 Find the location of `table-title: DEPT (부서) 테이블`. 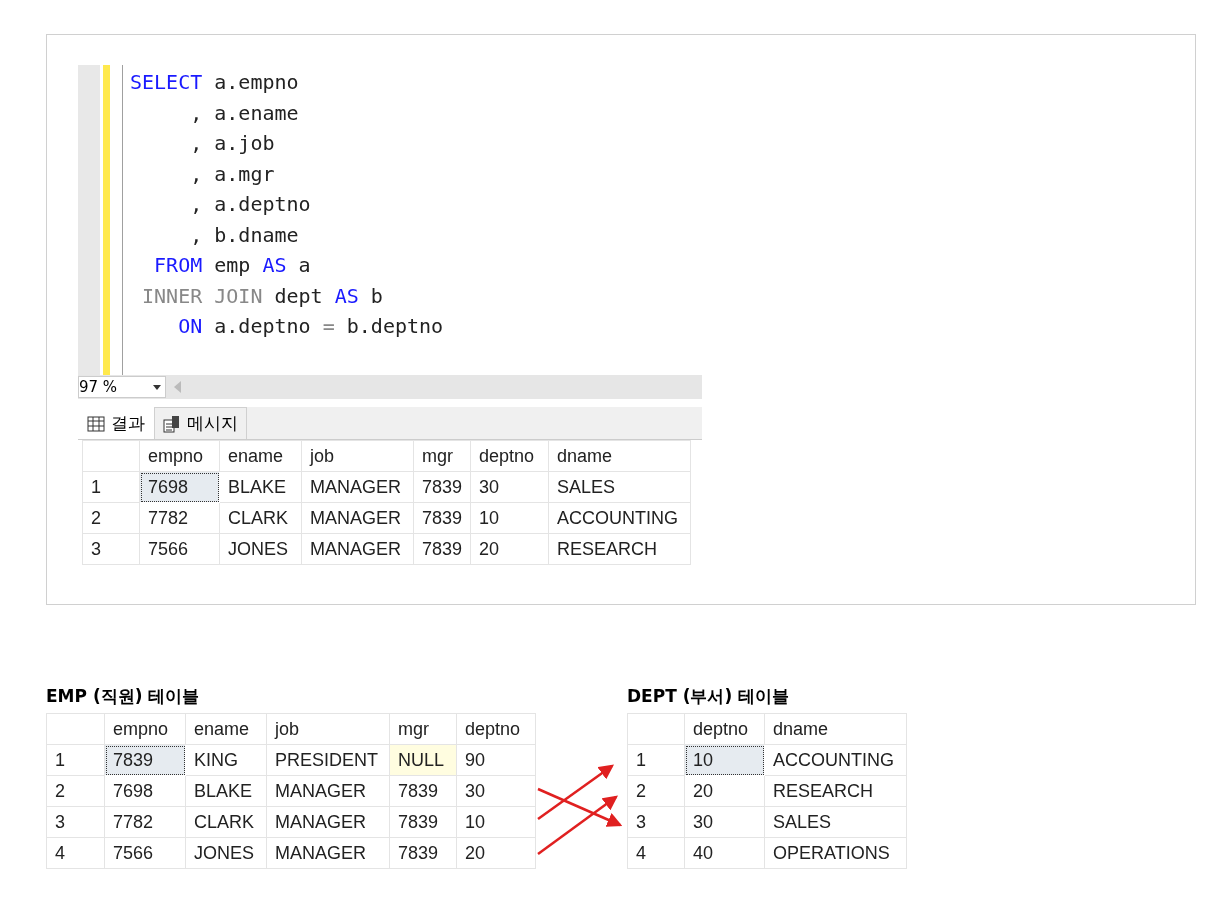

table-title: DEPT (부서) 테이블 is located at coordinates (709, 695).